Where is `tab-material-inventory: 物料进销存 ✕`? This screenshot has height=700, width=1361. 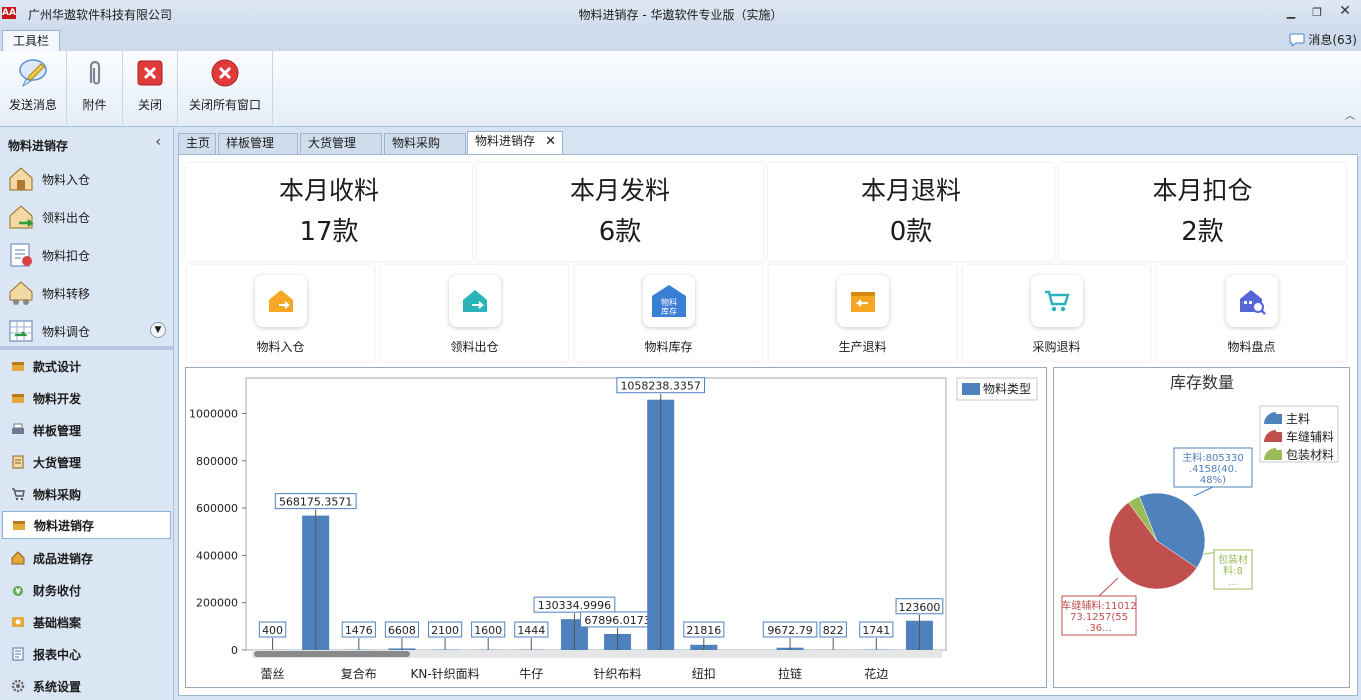
tab-material-inventory: 物料进销存 ✕ is located at coordinates (515, 142).